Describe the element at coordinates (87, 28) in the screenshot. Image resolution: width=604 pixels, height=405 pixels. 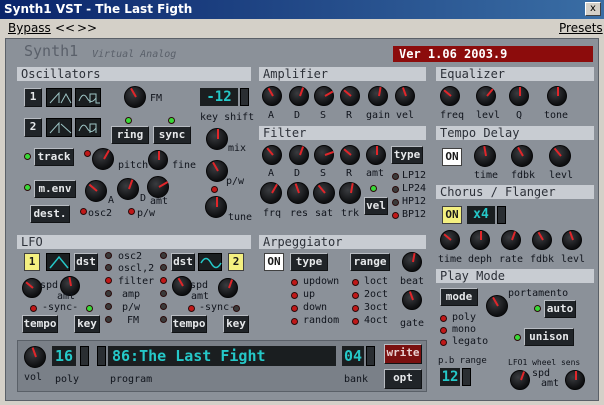
I see `next-preset-button: >>` at that location.